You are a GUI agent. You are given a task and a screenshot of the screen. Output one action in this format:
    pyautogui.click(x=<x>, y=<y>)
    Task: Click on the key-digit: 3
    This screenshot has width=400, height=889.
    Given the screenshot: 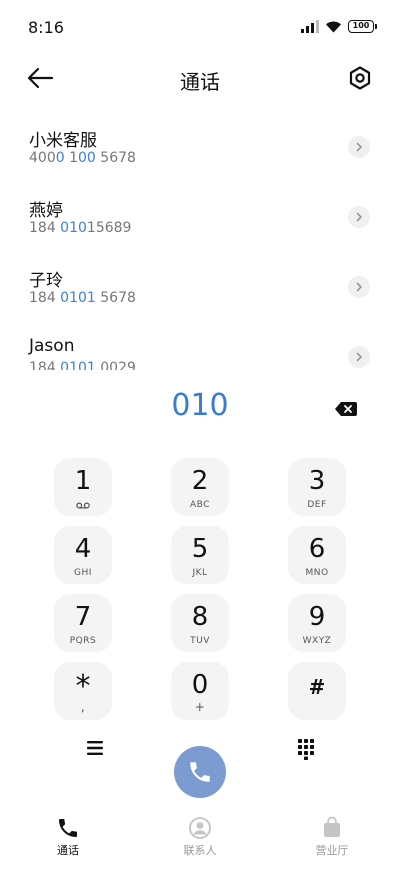 What is the action you would take?
    pyautogui.click(x=317, y=481)
    